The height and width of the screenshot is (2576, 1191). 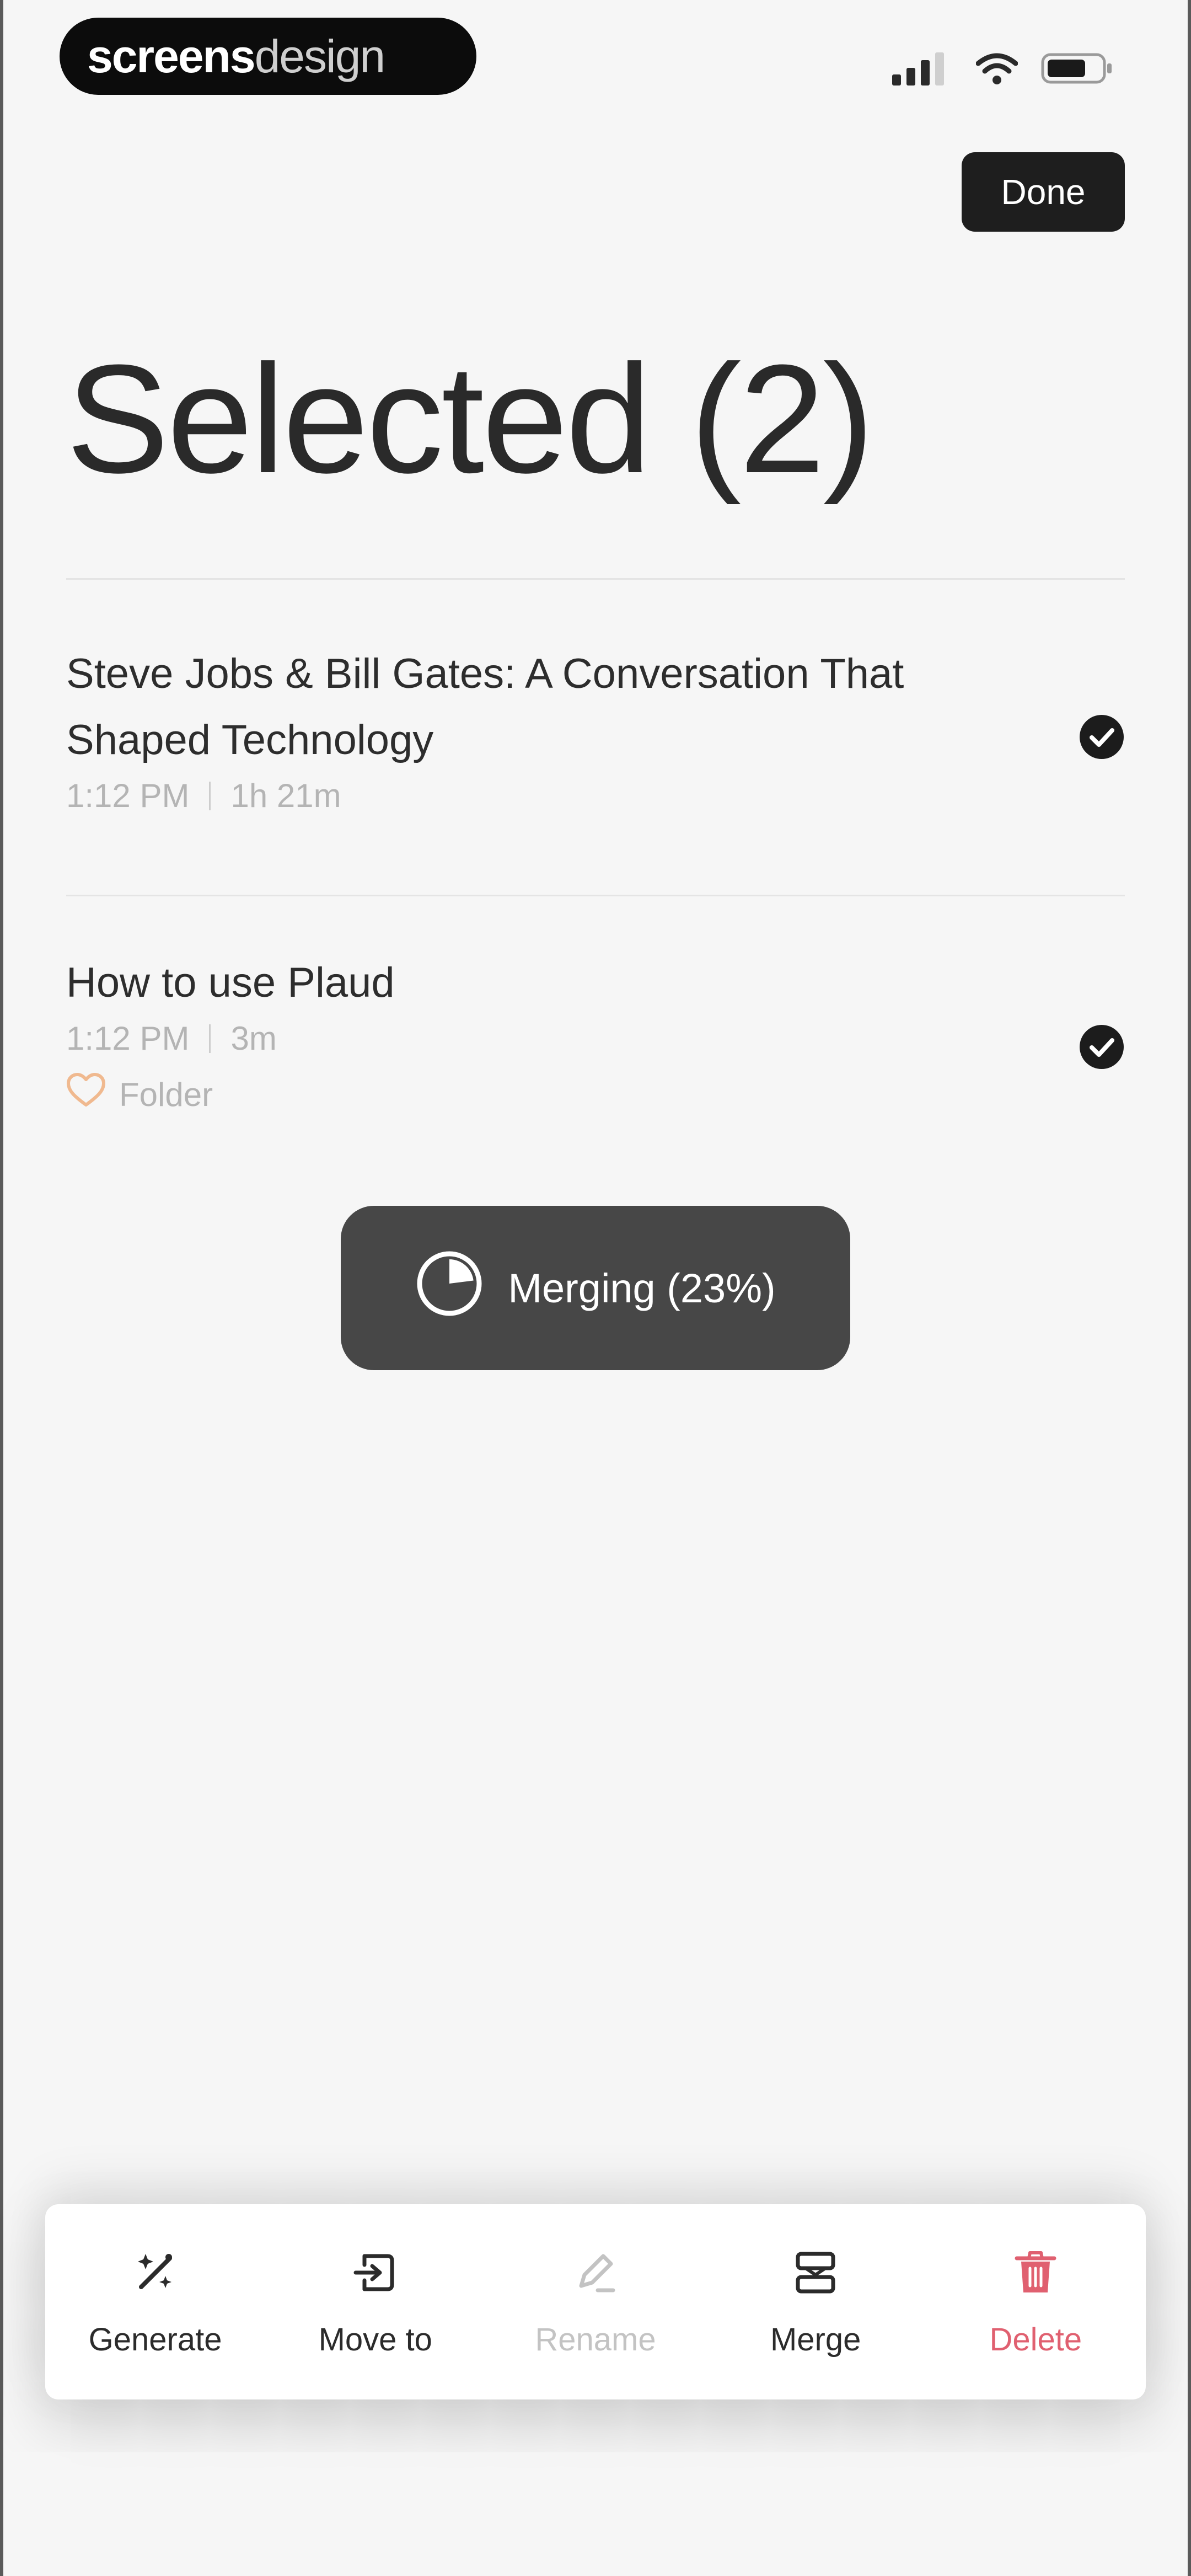 I want to click on heart-icon, so click(x=86, y=1094).